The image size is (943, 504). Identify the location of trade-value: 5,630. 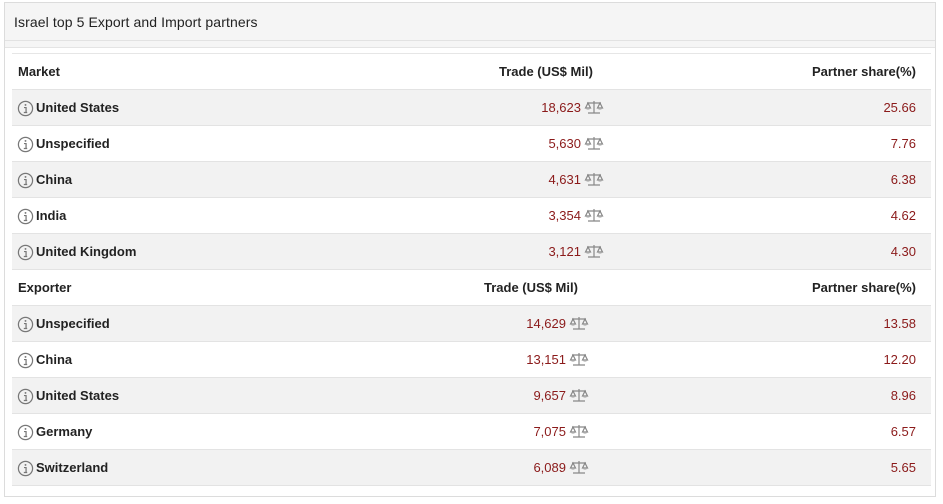
(576, 144).